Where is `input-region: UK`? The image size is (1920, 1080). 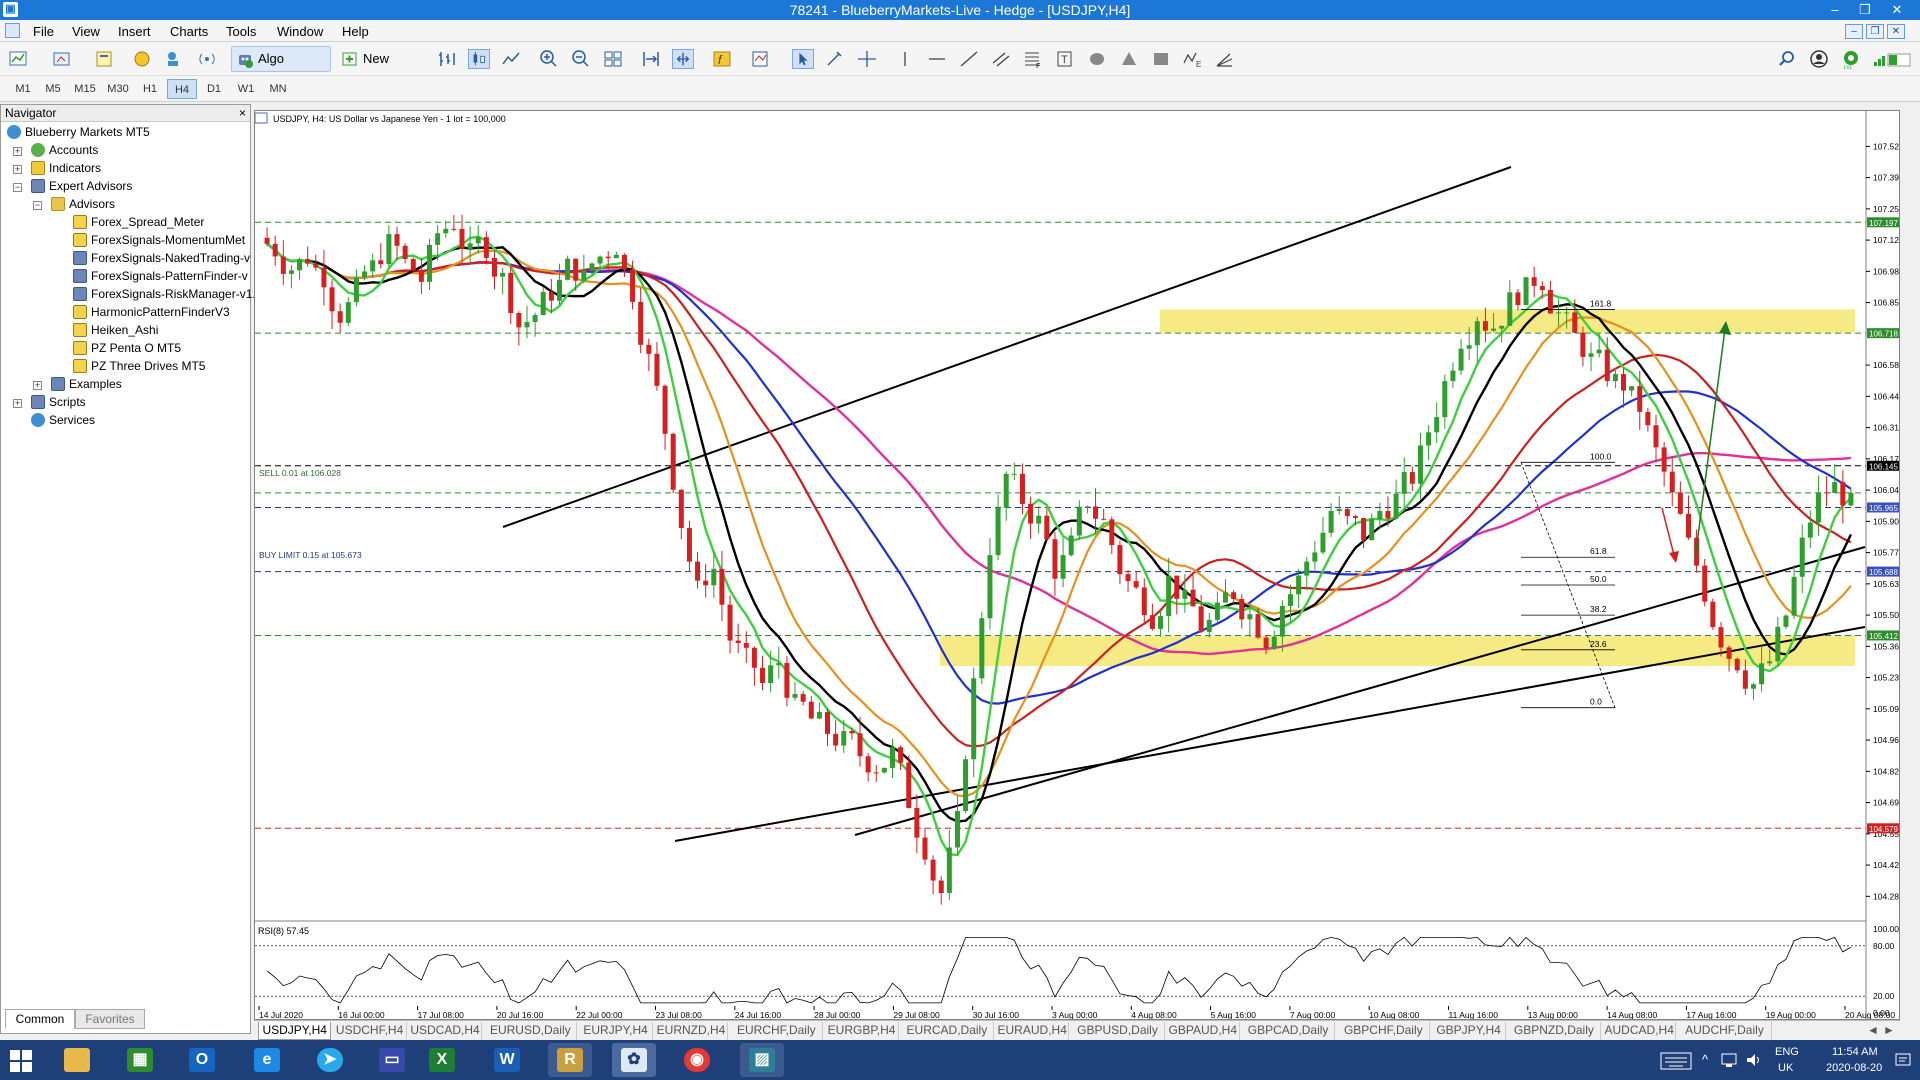 input-region: UK is located at coordinates (1785, 1068).